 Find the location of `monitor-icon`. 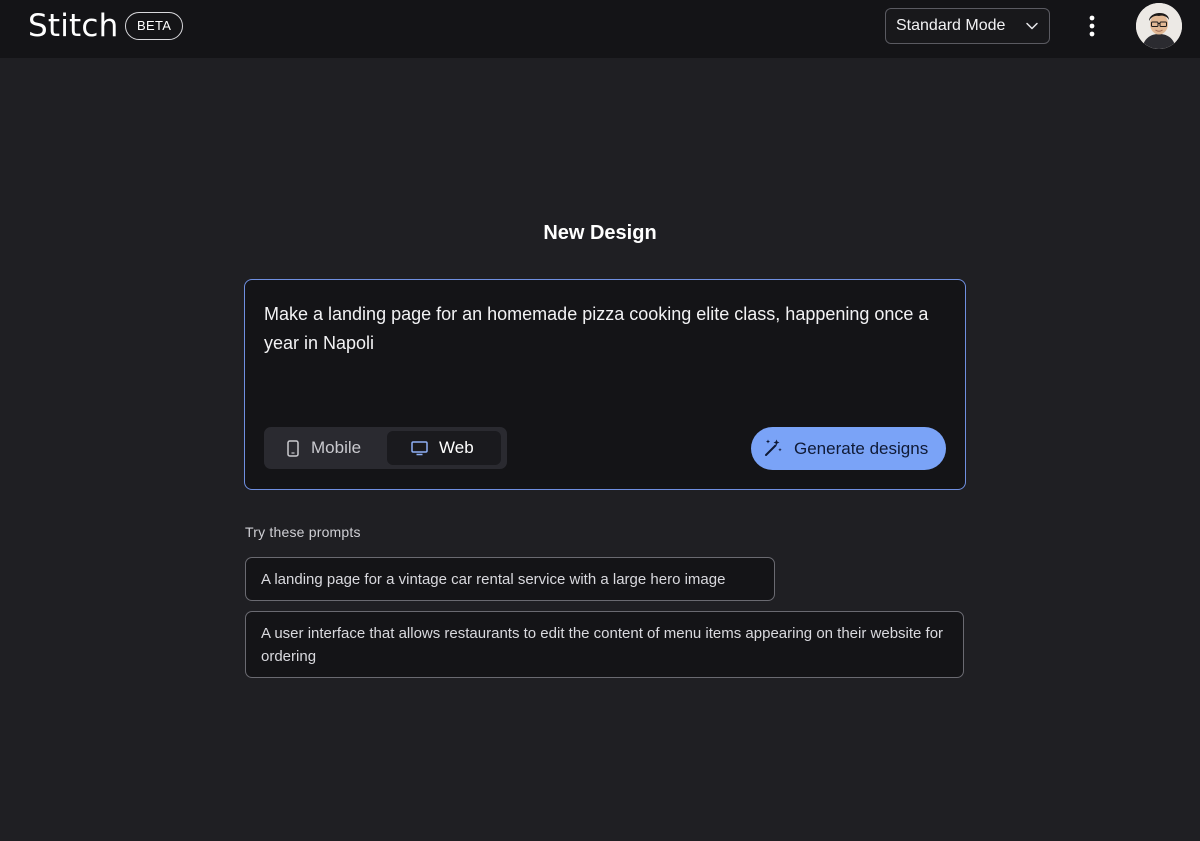

monitor-icon is located at coordinates (419, 448).